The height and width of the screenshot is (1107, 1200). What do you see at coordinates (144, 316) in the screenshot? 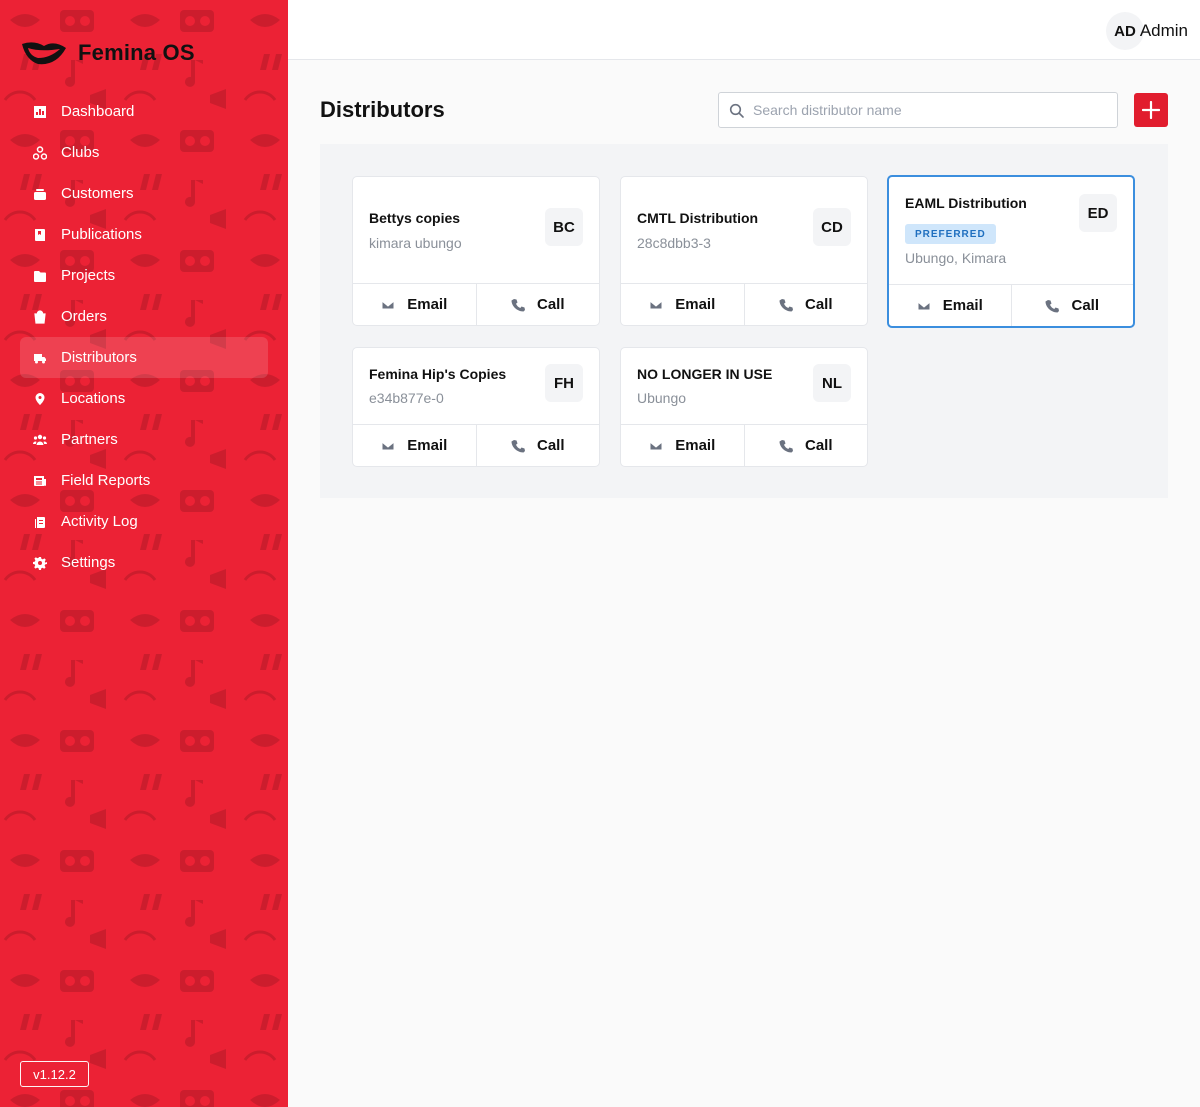
I see `sidebar-item-orders: Orders` at bounding box center [144, 316].